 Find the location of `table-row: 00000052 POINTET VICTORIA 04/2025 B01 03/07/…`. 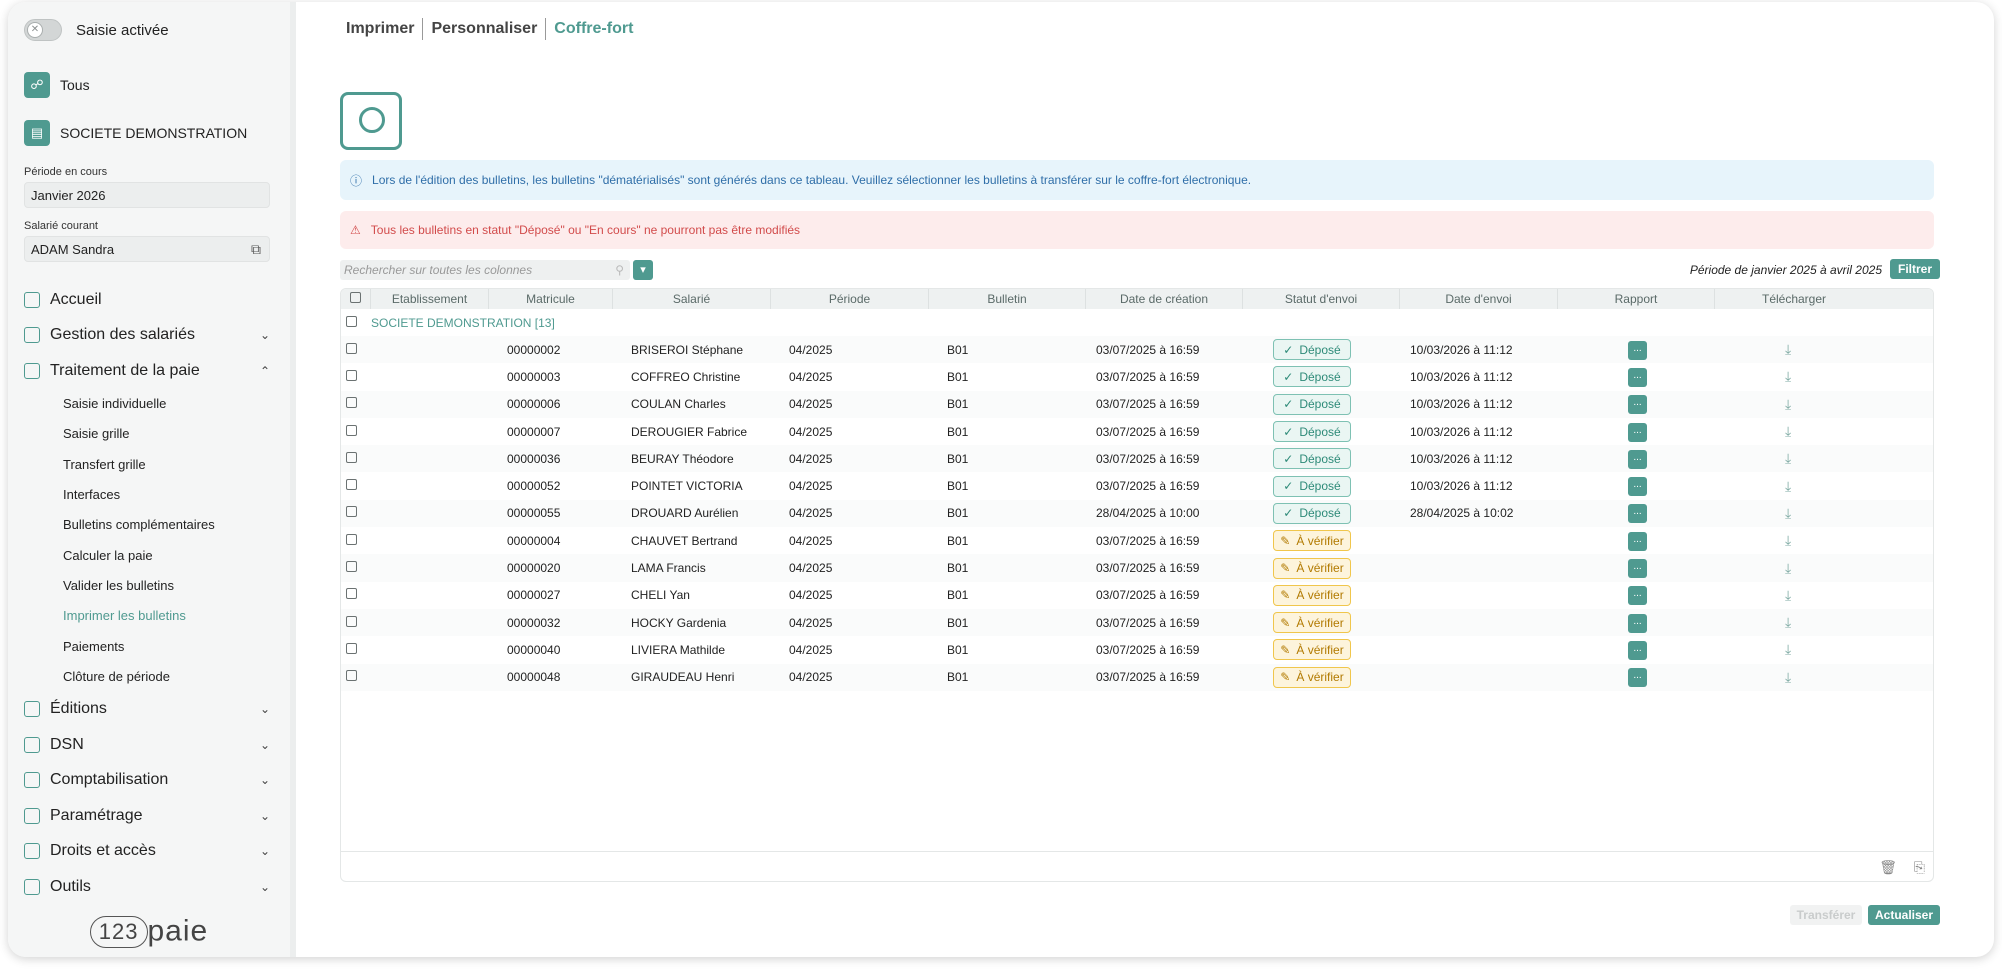

table-row: 00000052 POINTET VICTORIA 04/2025 B01 03/07/… is located at coordinates (1137, 485).